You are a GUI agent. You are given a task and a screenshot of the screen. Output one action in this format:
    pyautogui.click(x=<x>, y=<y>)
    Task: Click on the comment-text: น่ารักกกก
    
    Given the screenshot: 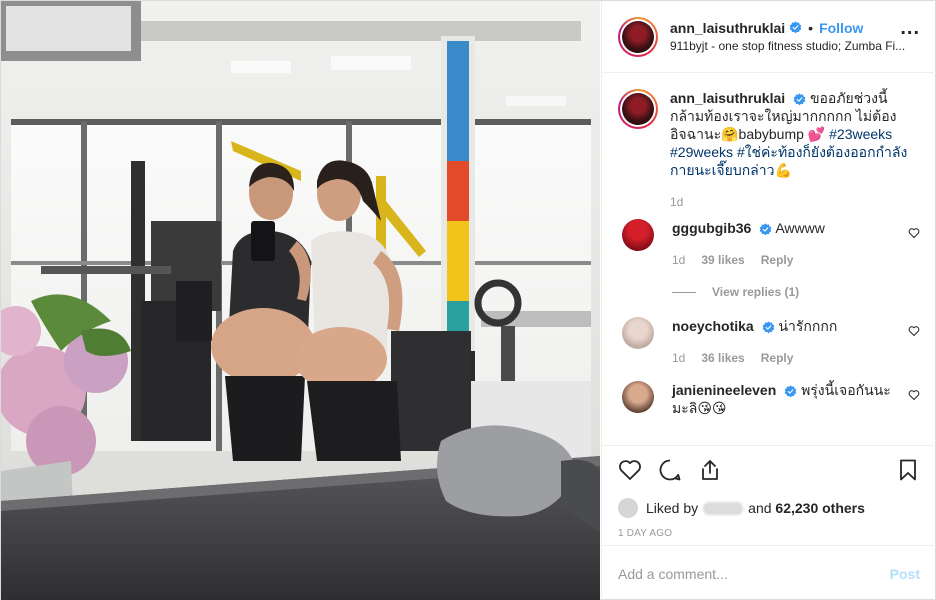 What is the action you would take?
    pyautogui.click(x=808, y=326)
    